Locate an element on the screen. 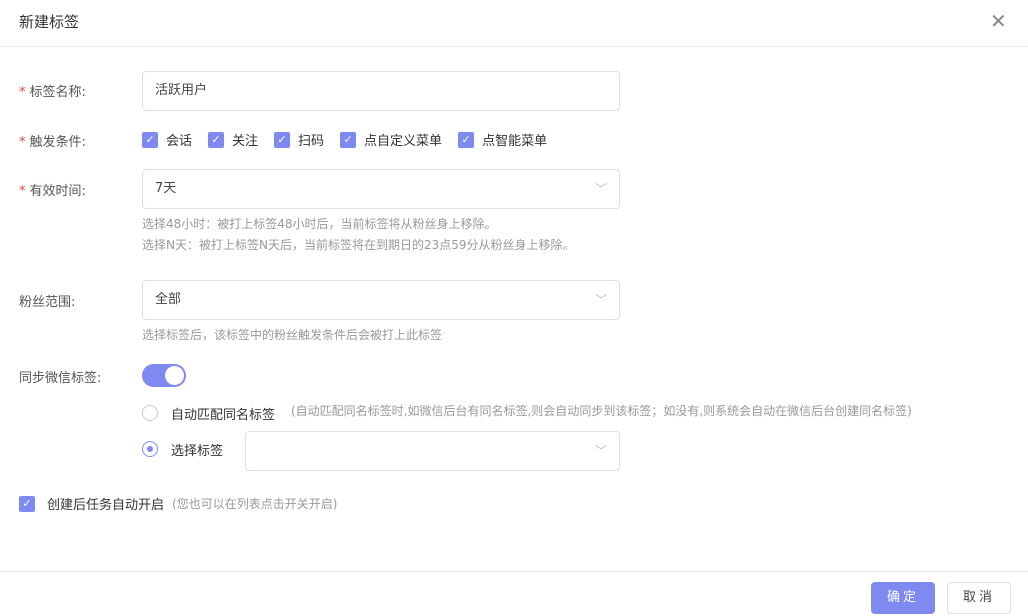  trigger-checkbox-custom-menu: ✓ 点自定义菜单 is located at coordinates (391, 139).